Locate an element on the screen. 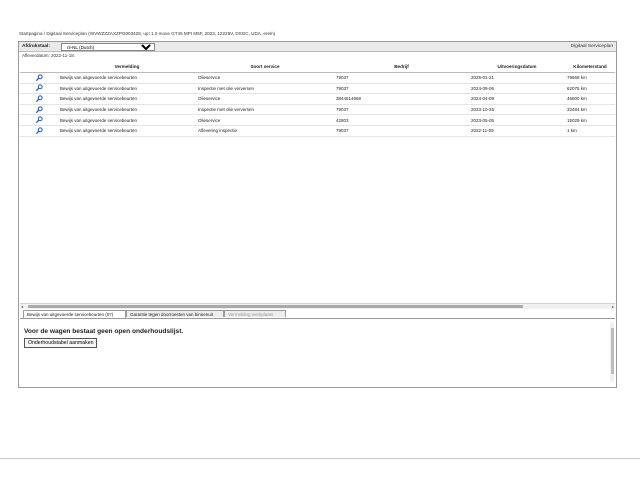  cell-kilometerstand: 46600 km is located at coordinates (590, 99).